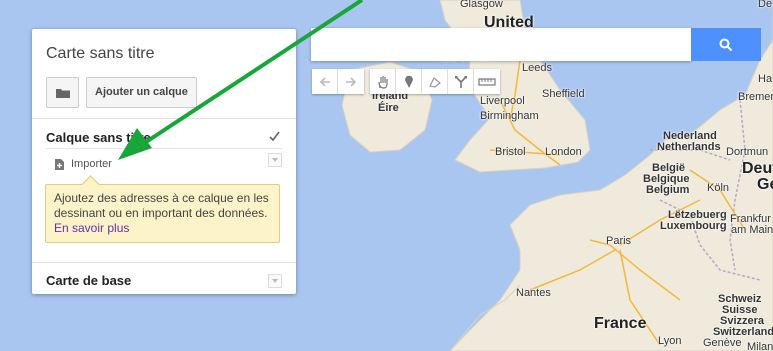 The width and height of the screenshot is (773, 351). I want to click on annotation-arrow, so click(241, 80).